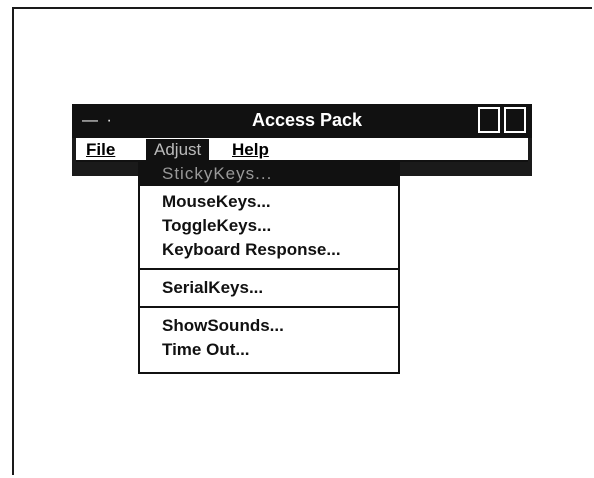 The width and height of the screenshot is (594, 478). I want to click on menu-bar: File Adjust Help, so click(302, 150).